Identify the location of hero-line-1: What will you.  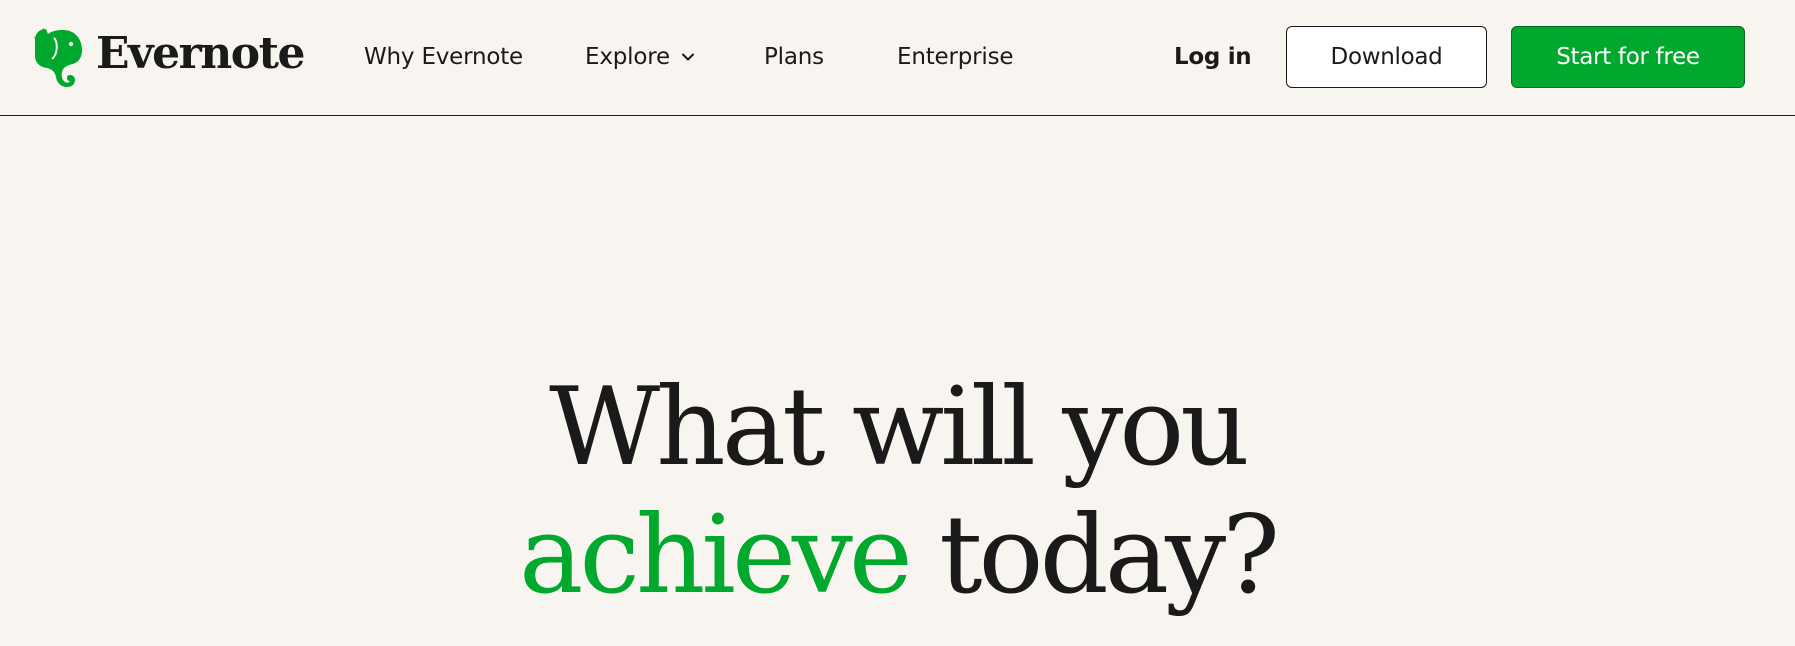
(899, 427).